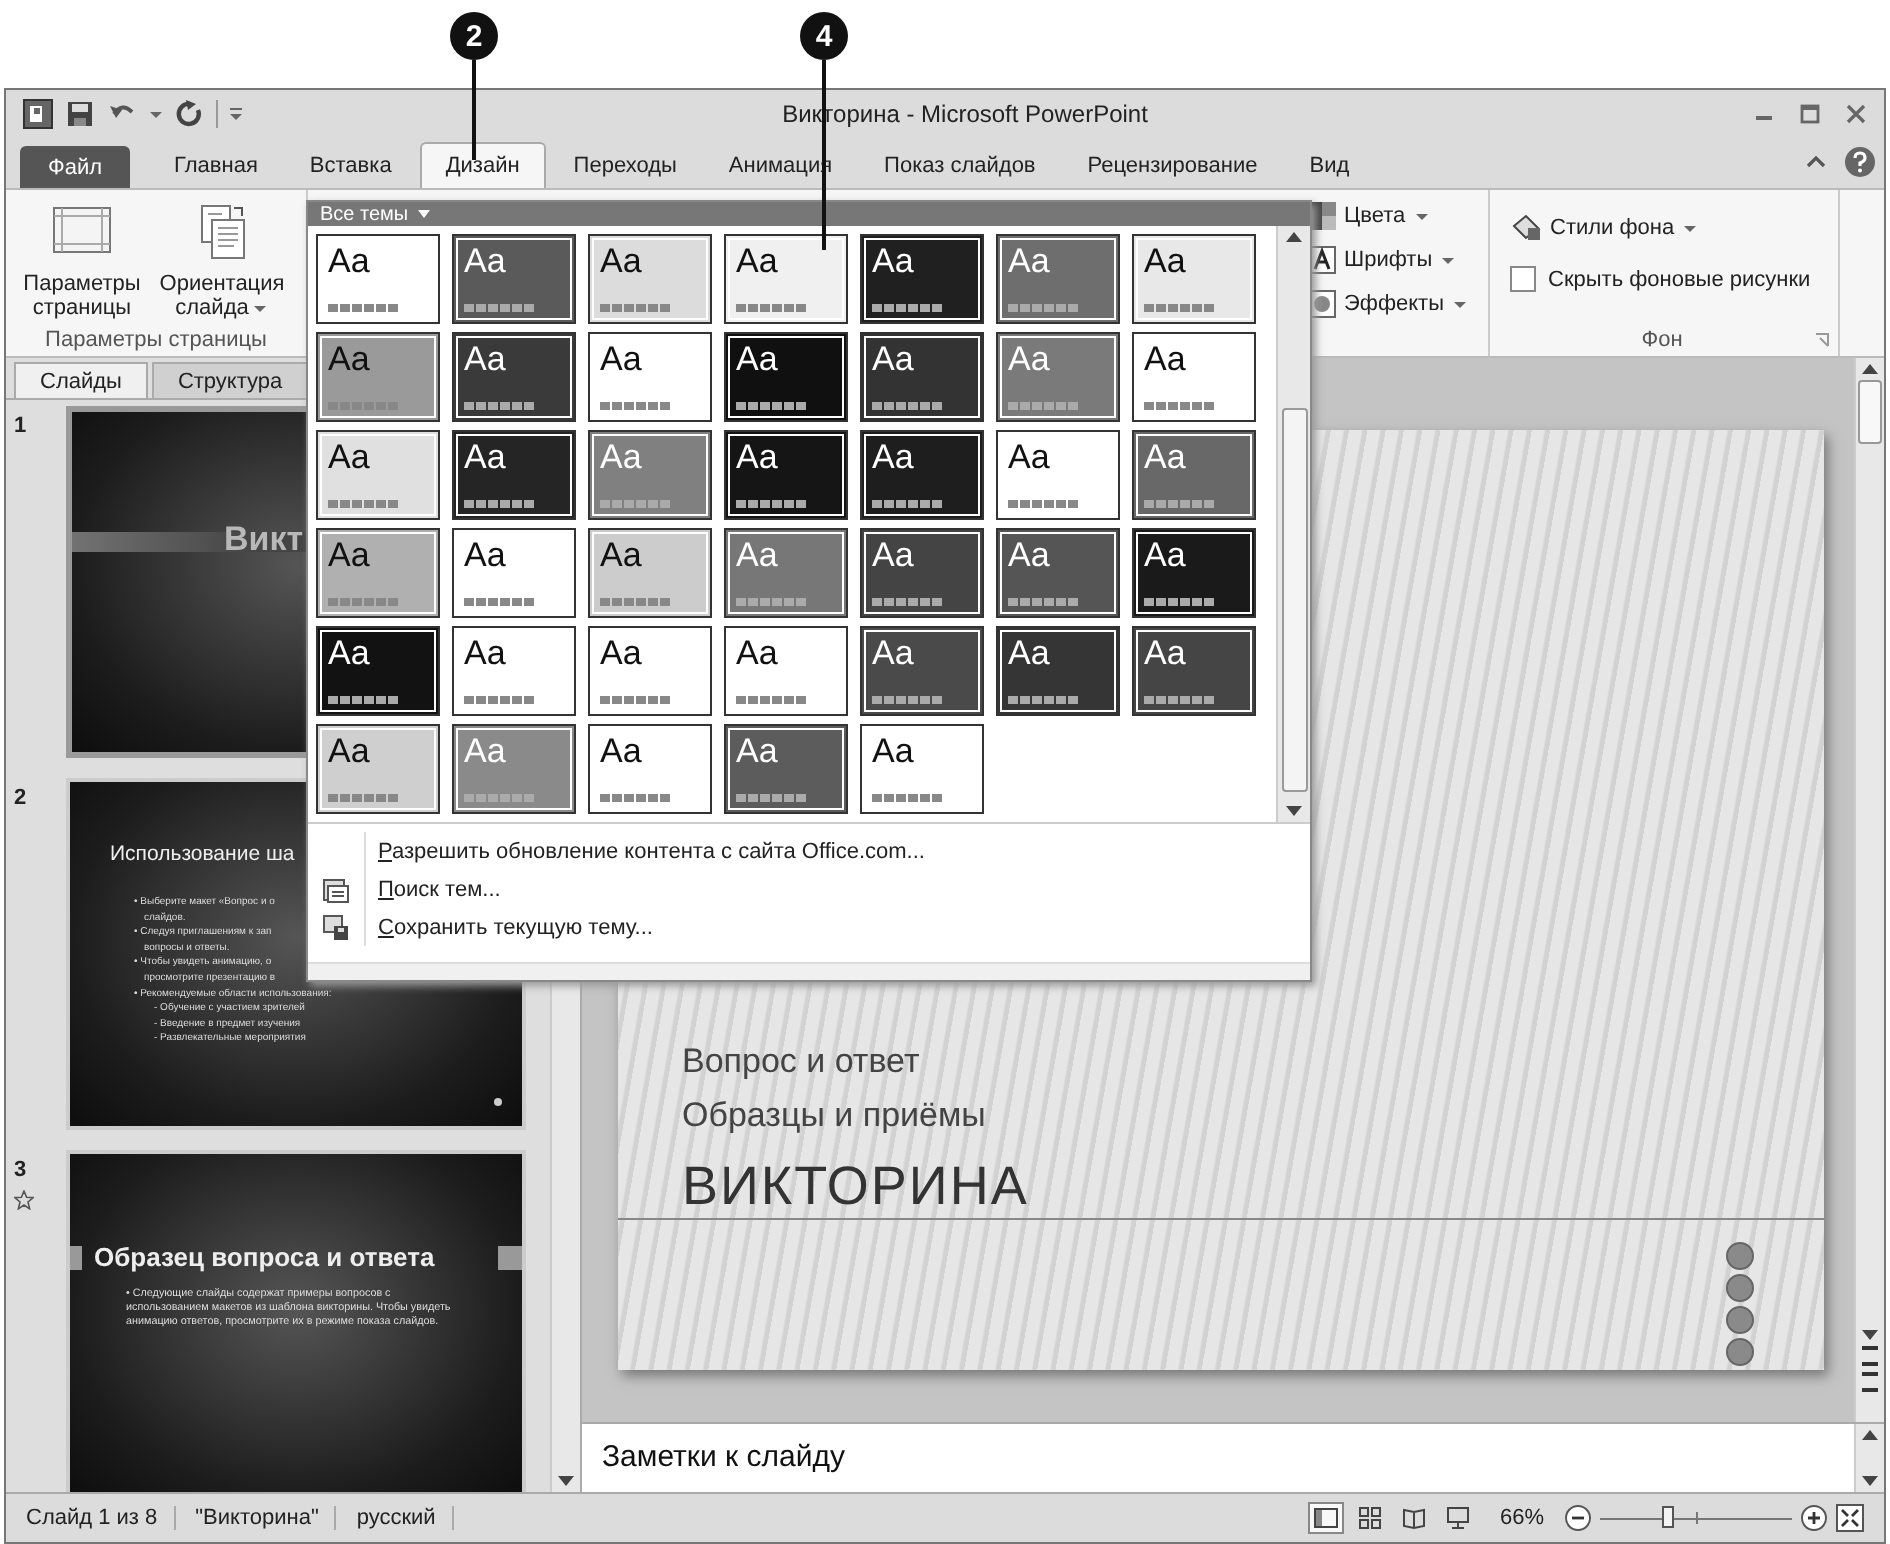 The image size is (1890, 1544). What do you see at coordinates (350, 165) in the screenshot?
I see `ribbon-tab: Вставка` at bounding box center [350, 165].